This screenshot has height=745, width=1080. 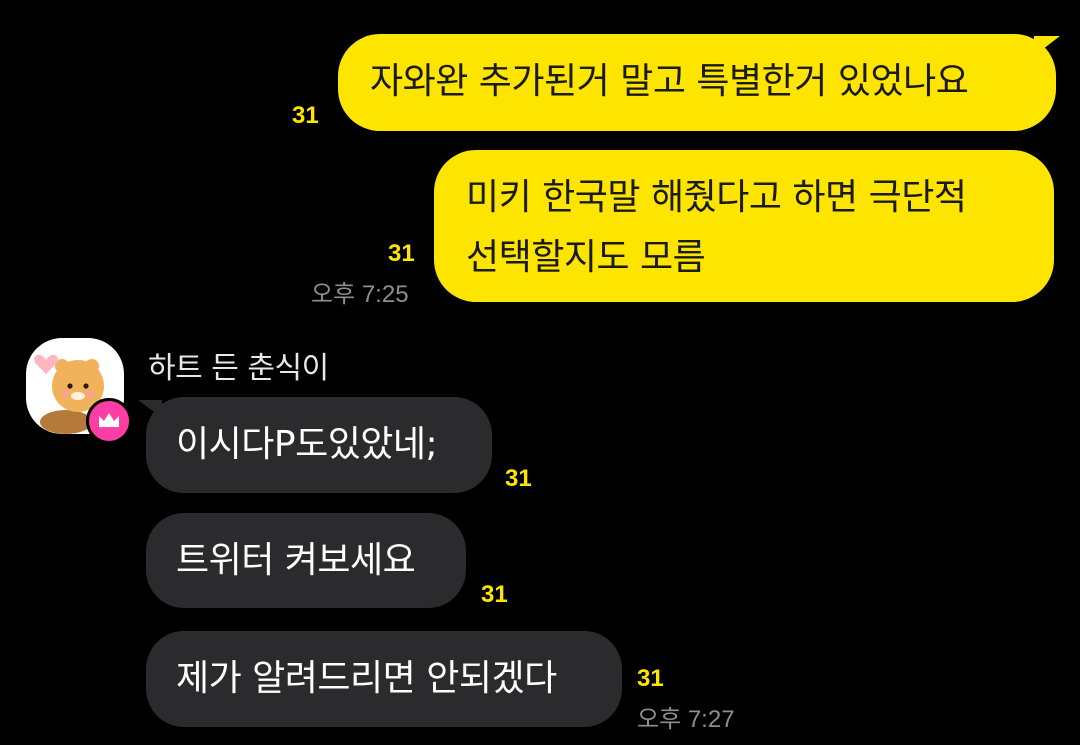 I want to click on message-text: 제가 알려드리면 안되겠다, so click(x=366, y=678).